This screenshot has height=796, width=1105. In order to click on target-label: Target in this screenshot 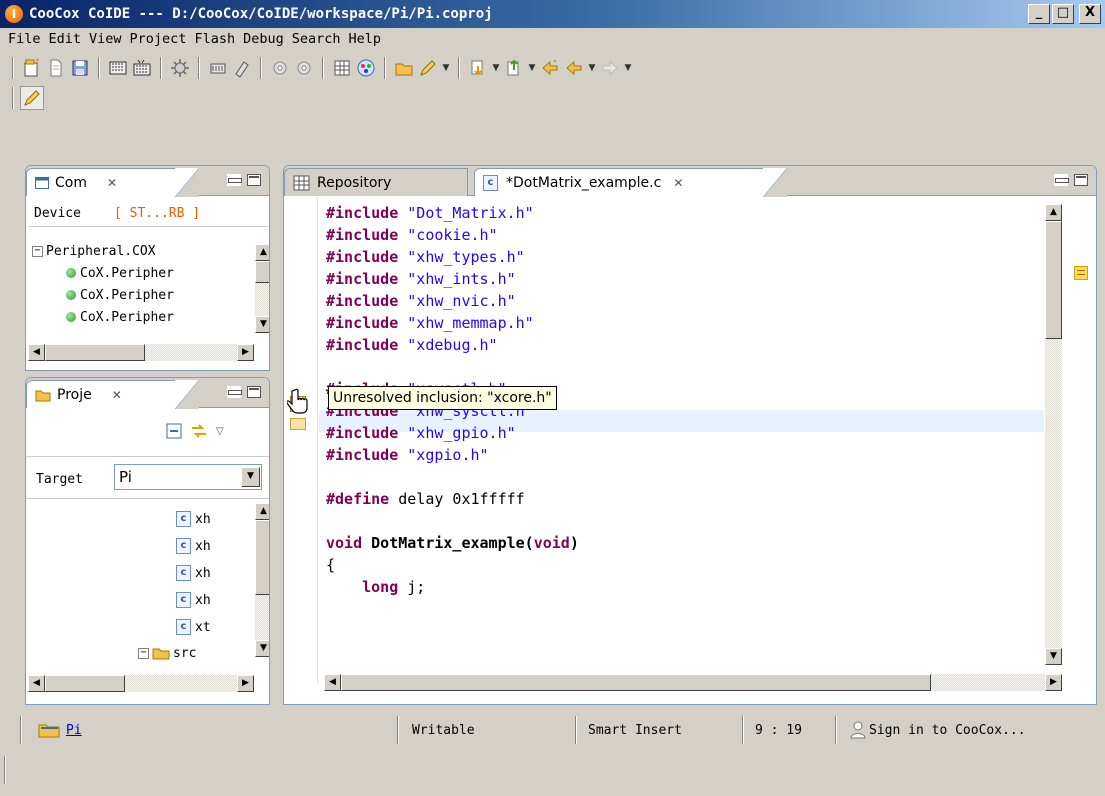, I will do `click(59, 479)`.